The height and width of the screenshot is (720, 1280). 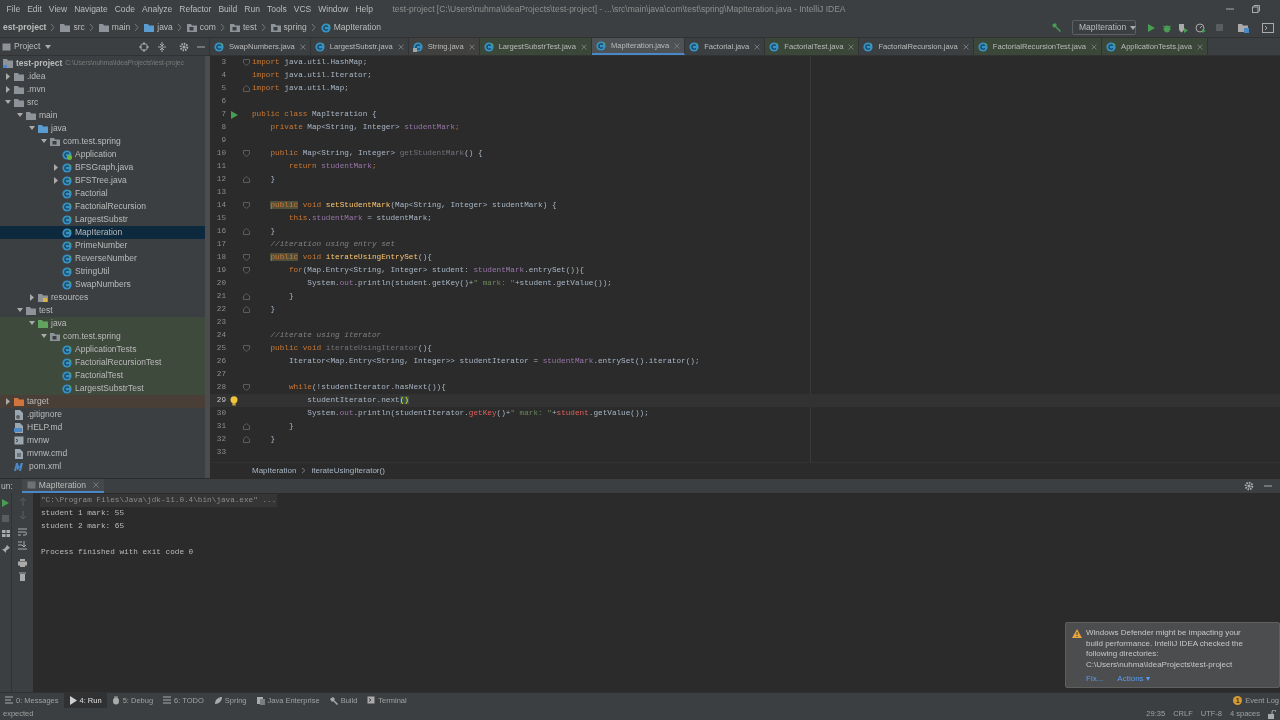 What do you see at coordinates (277, 9) in the screenshot?
I see `menu-item: Tools` at bounding box center [277, 9].